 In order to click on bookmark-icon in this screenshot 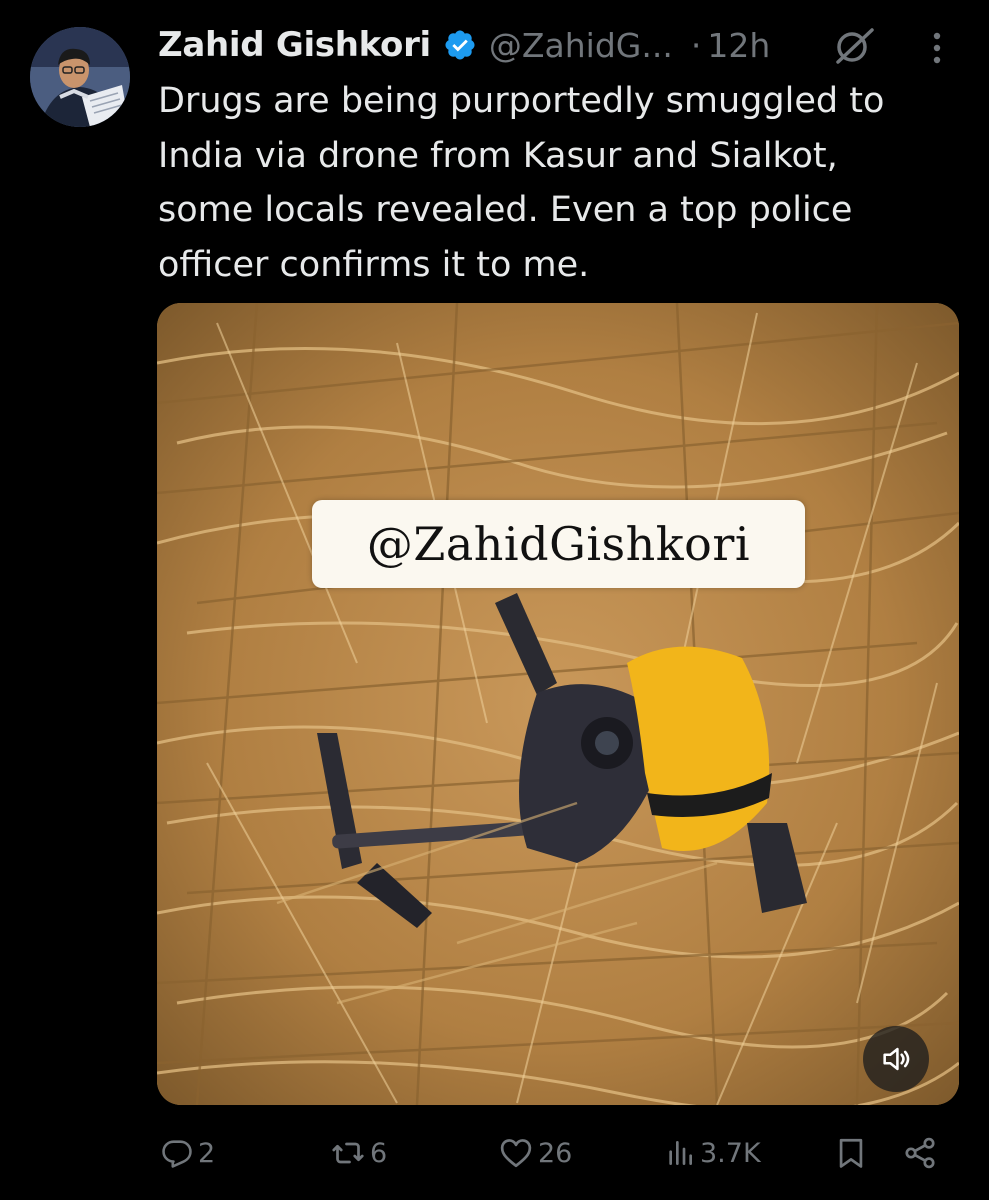, I will do `click(851, 1153)`.